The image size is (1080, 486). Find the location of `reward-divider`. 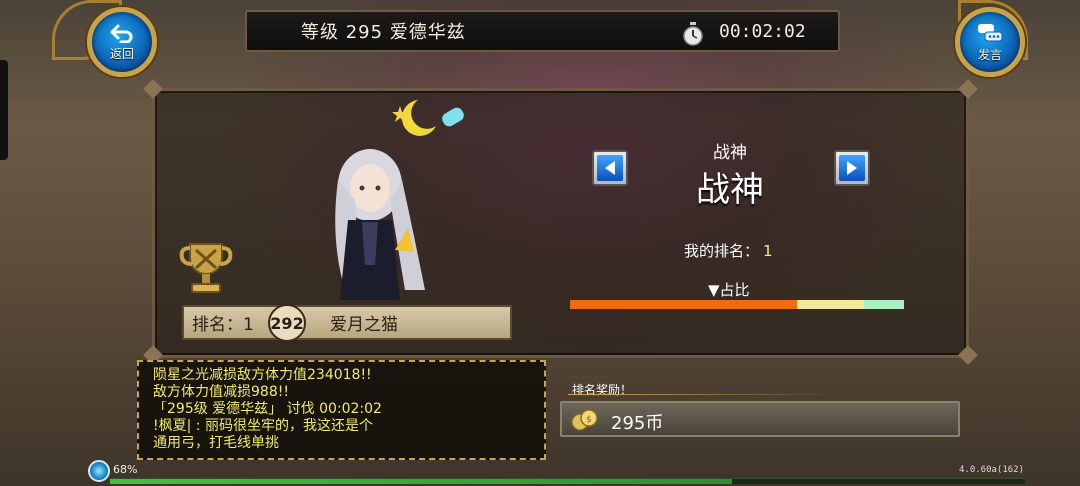

reward-divider is located at coordinates (703, 394).